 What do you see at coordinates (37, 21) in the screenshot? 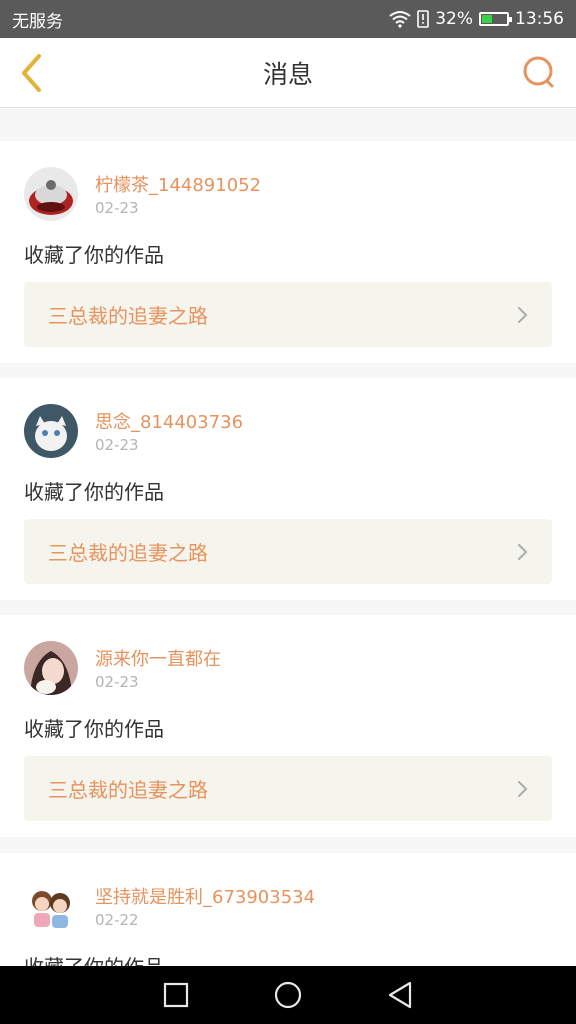
I see `carrier-label: 无服务` at bounding box center [37, 21].